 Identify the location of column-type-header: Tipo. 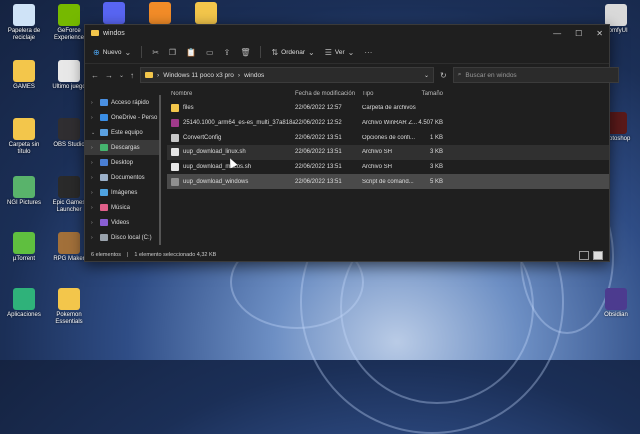
(390, 94).